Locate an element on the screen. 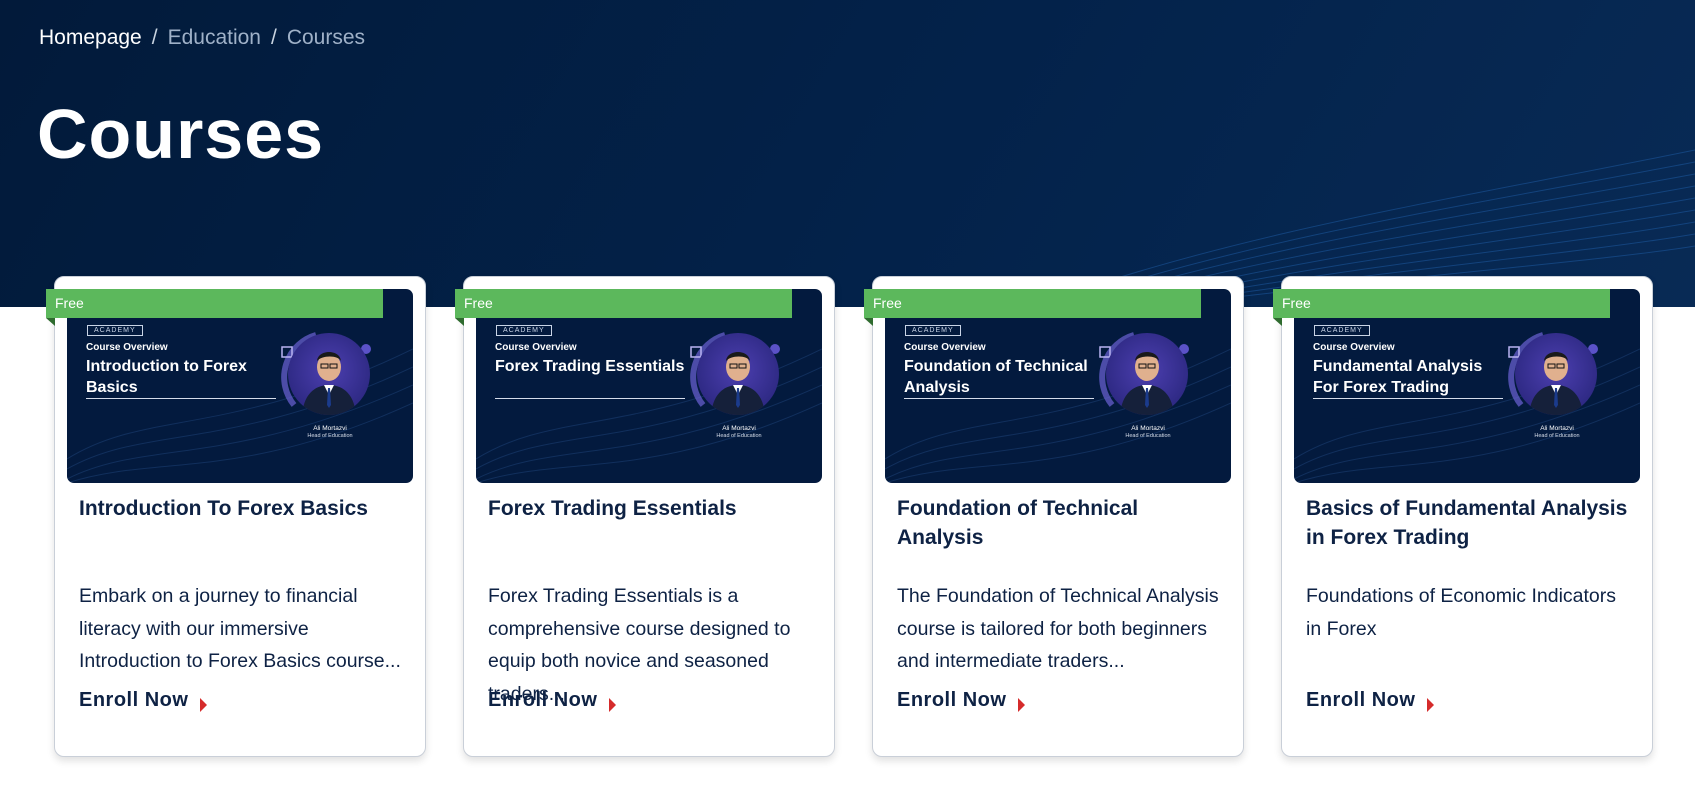 This screenshot has width=1695, height=796. course-title: Introduction To Forex Basics is located at coordinates (244, 508).